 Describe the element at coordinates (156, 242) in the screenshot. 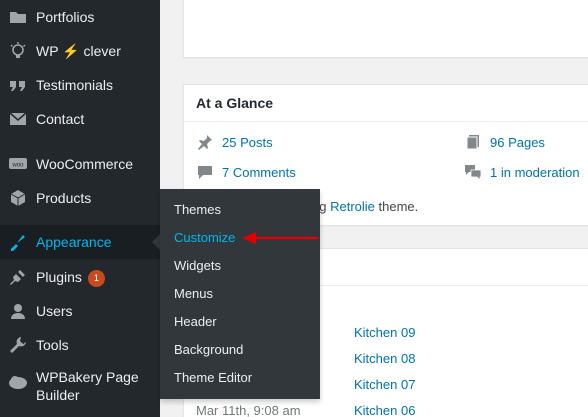

I see `submenu-pointer` at that location.